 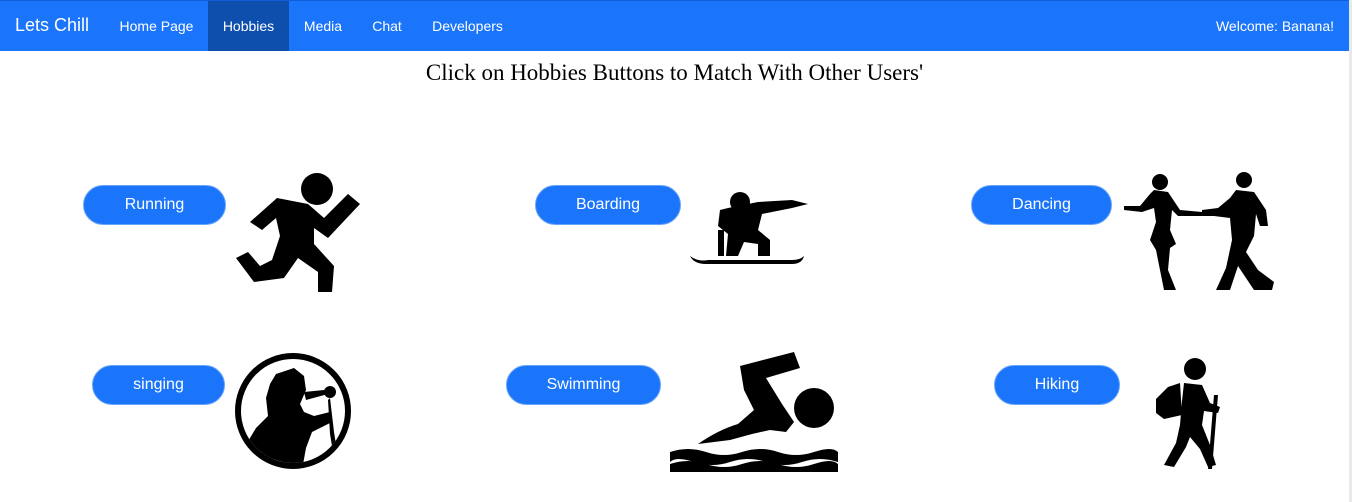 What do you see at coordinates (154, 205) in the screenshot?
I see `running-button: Running` at bounding box center [154, 205].